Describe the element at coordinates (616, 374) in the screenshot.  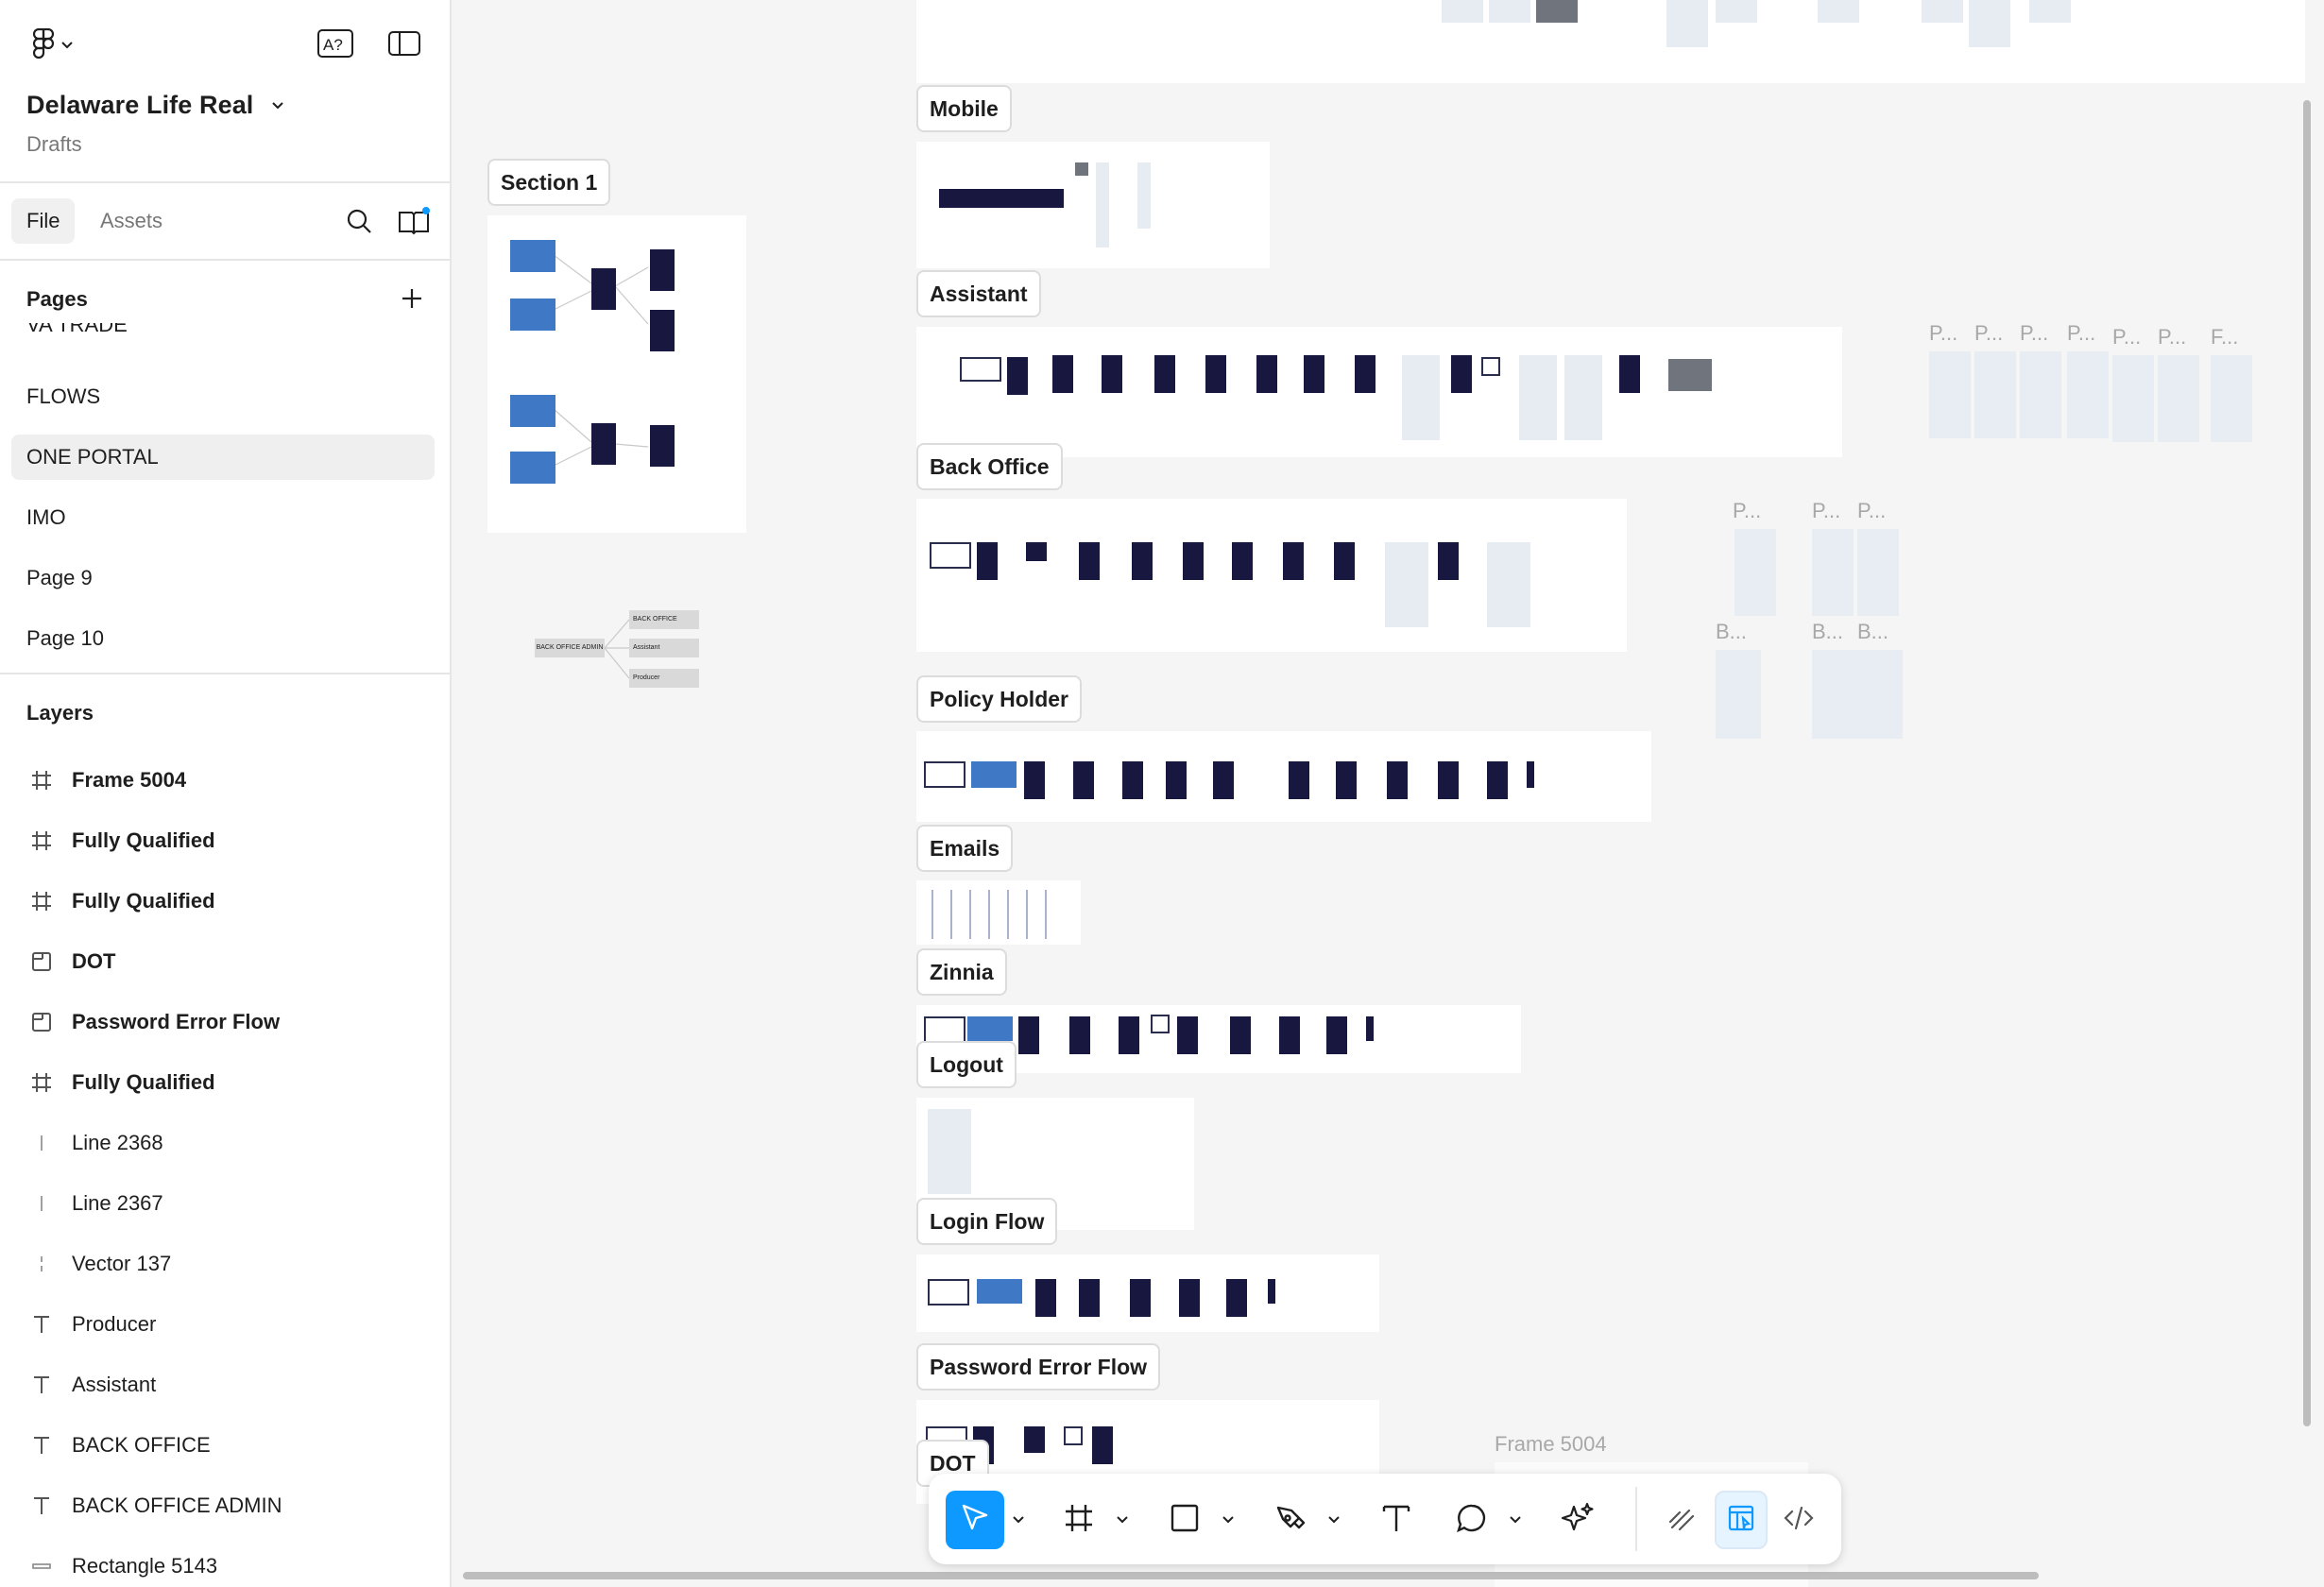
I see `section-1-frame` at that location.